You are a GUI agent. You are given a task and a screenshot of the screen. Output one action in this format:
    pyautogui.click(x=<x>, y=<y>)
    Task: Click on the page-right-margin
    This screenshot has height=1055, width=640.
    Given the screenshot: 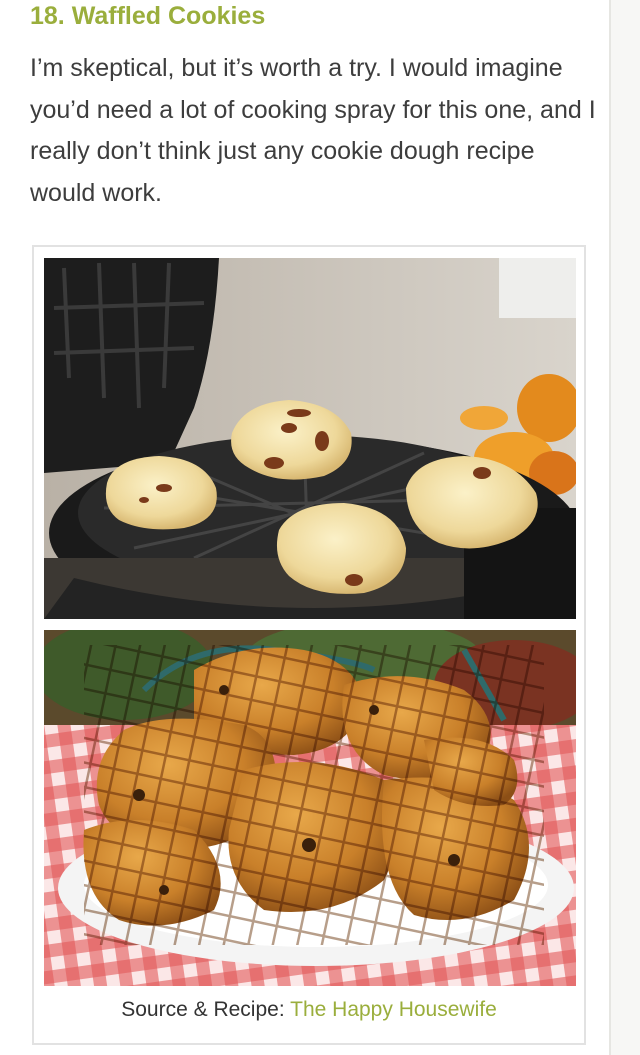 What is the action you would take?
    pyautogui.click(x=625, y=527)
    